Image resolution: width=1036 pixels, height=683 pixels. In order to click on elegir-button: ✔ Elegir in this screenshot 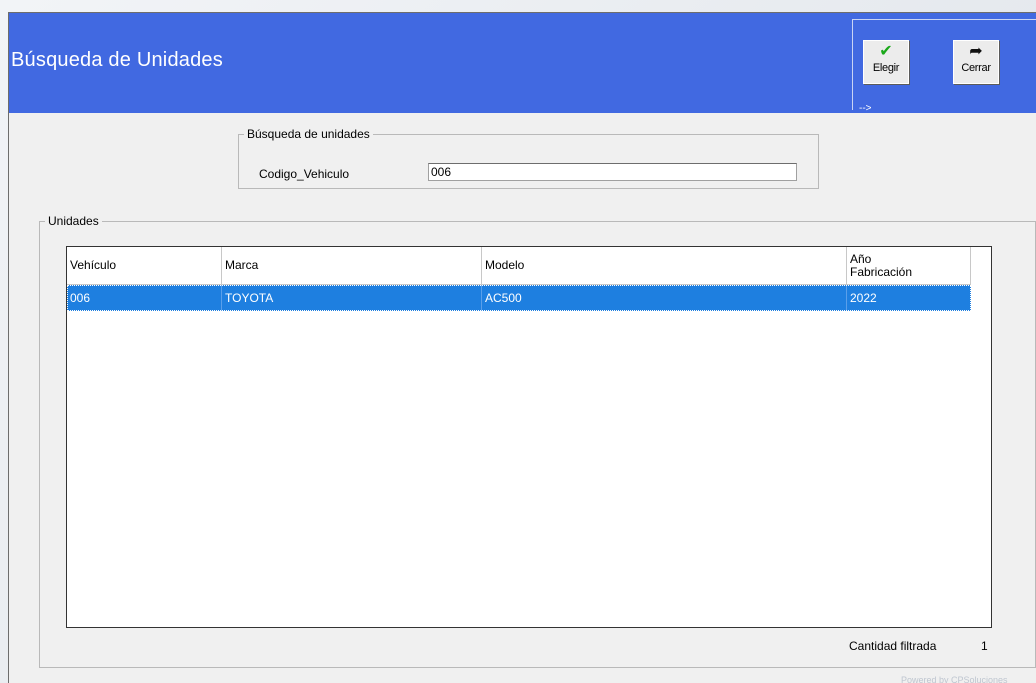, I will do `click(886, 62)`.